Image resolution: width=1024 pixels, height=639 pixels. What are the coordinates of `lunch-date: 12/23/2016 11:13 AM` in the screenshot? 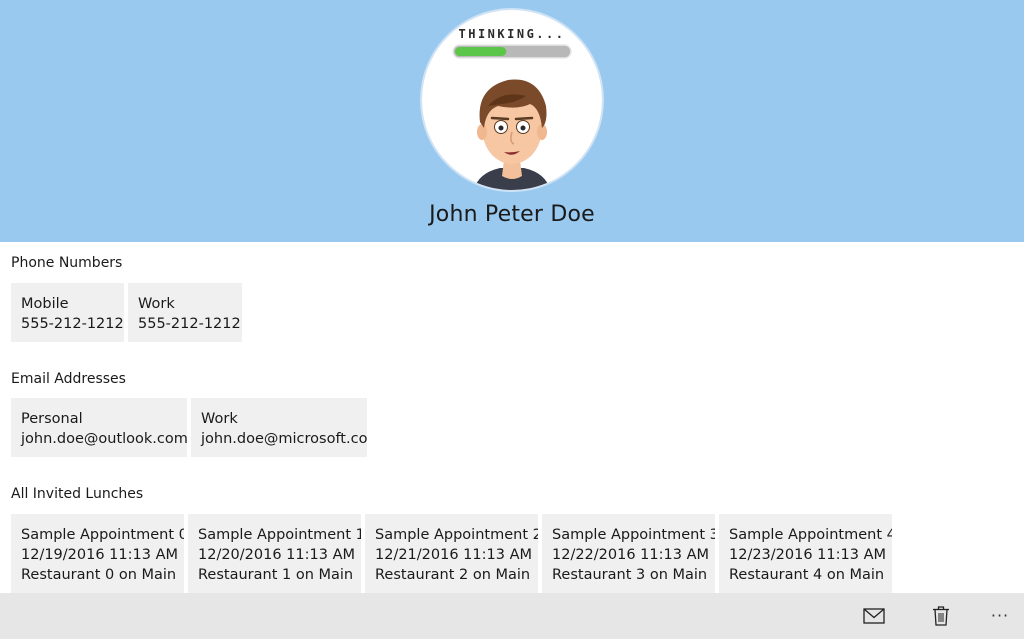 It's located at (808, 555).